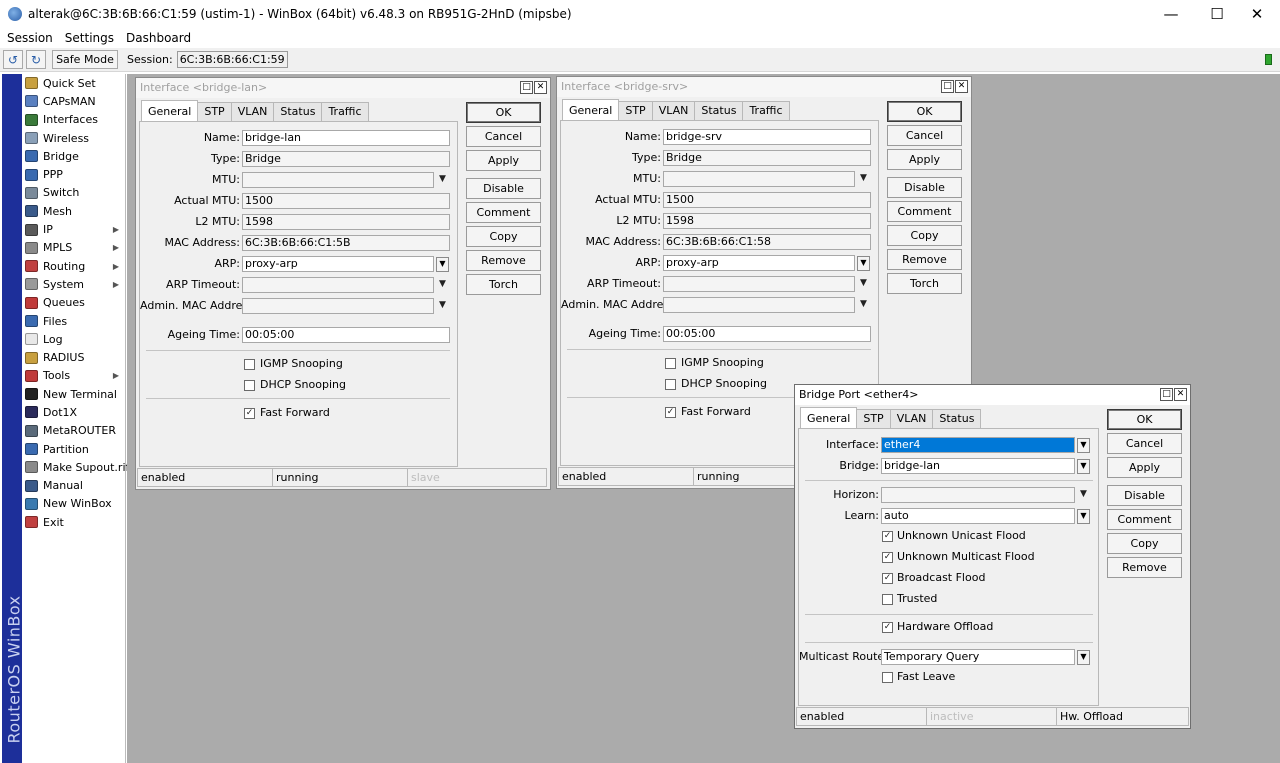 This screenshot has width=1280, height=763. What do you see at coordinates (29, 38) in the screenshot?
I see `menu-session: Session` at bounding box center [29, 38].